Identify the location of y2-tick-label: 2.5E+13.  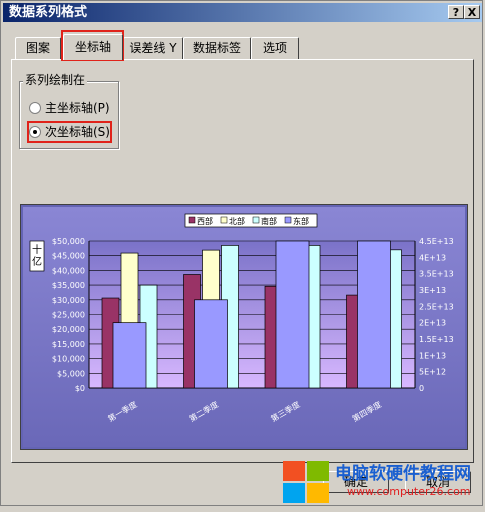
(436, 306).